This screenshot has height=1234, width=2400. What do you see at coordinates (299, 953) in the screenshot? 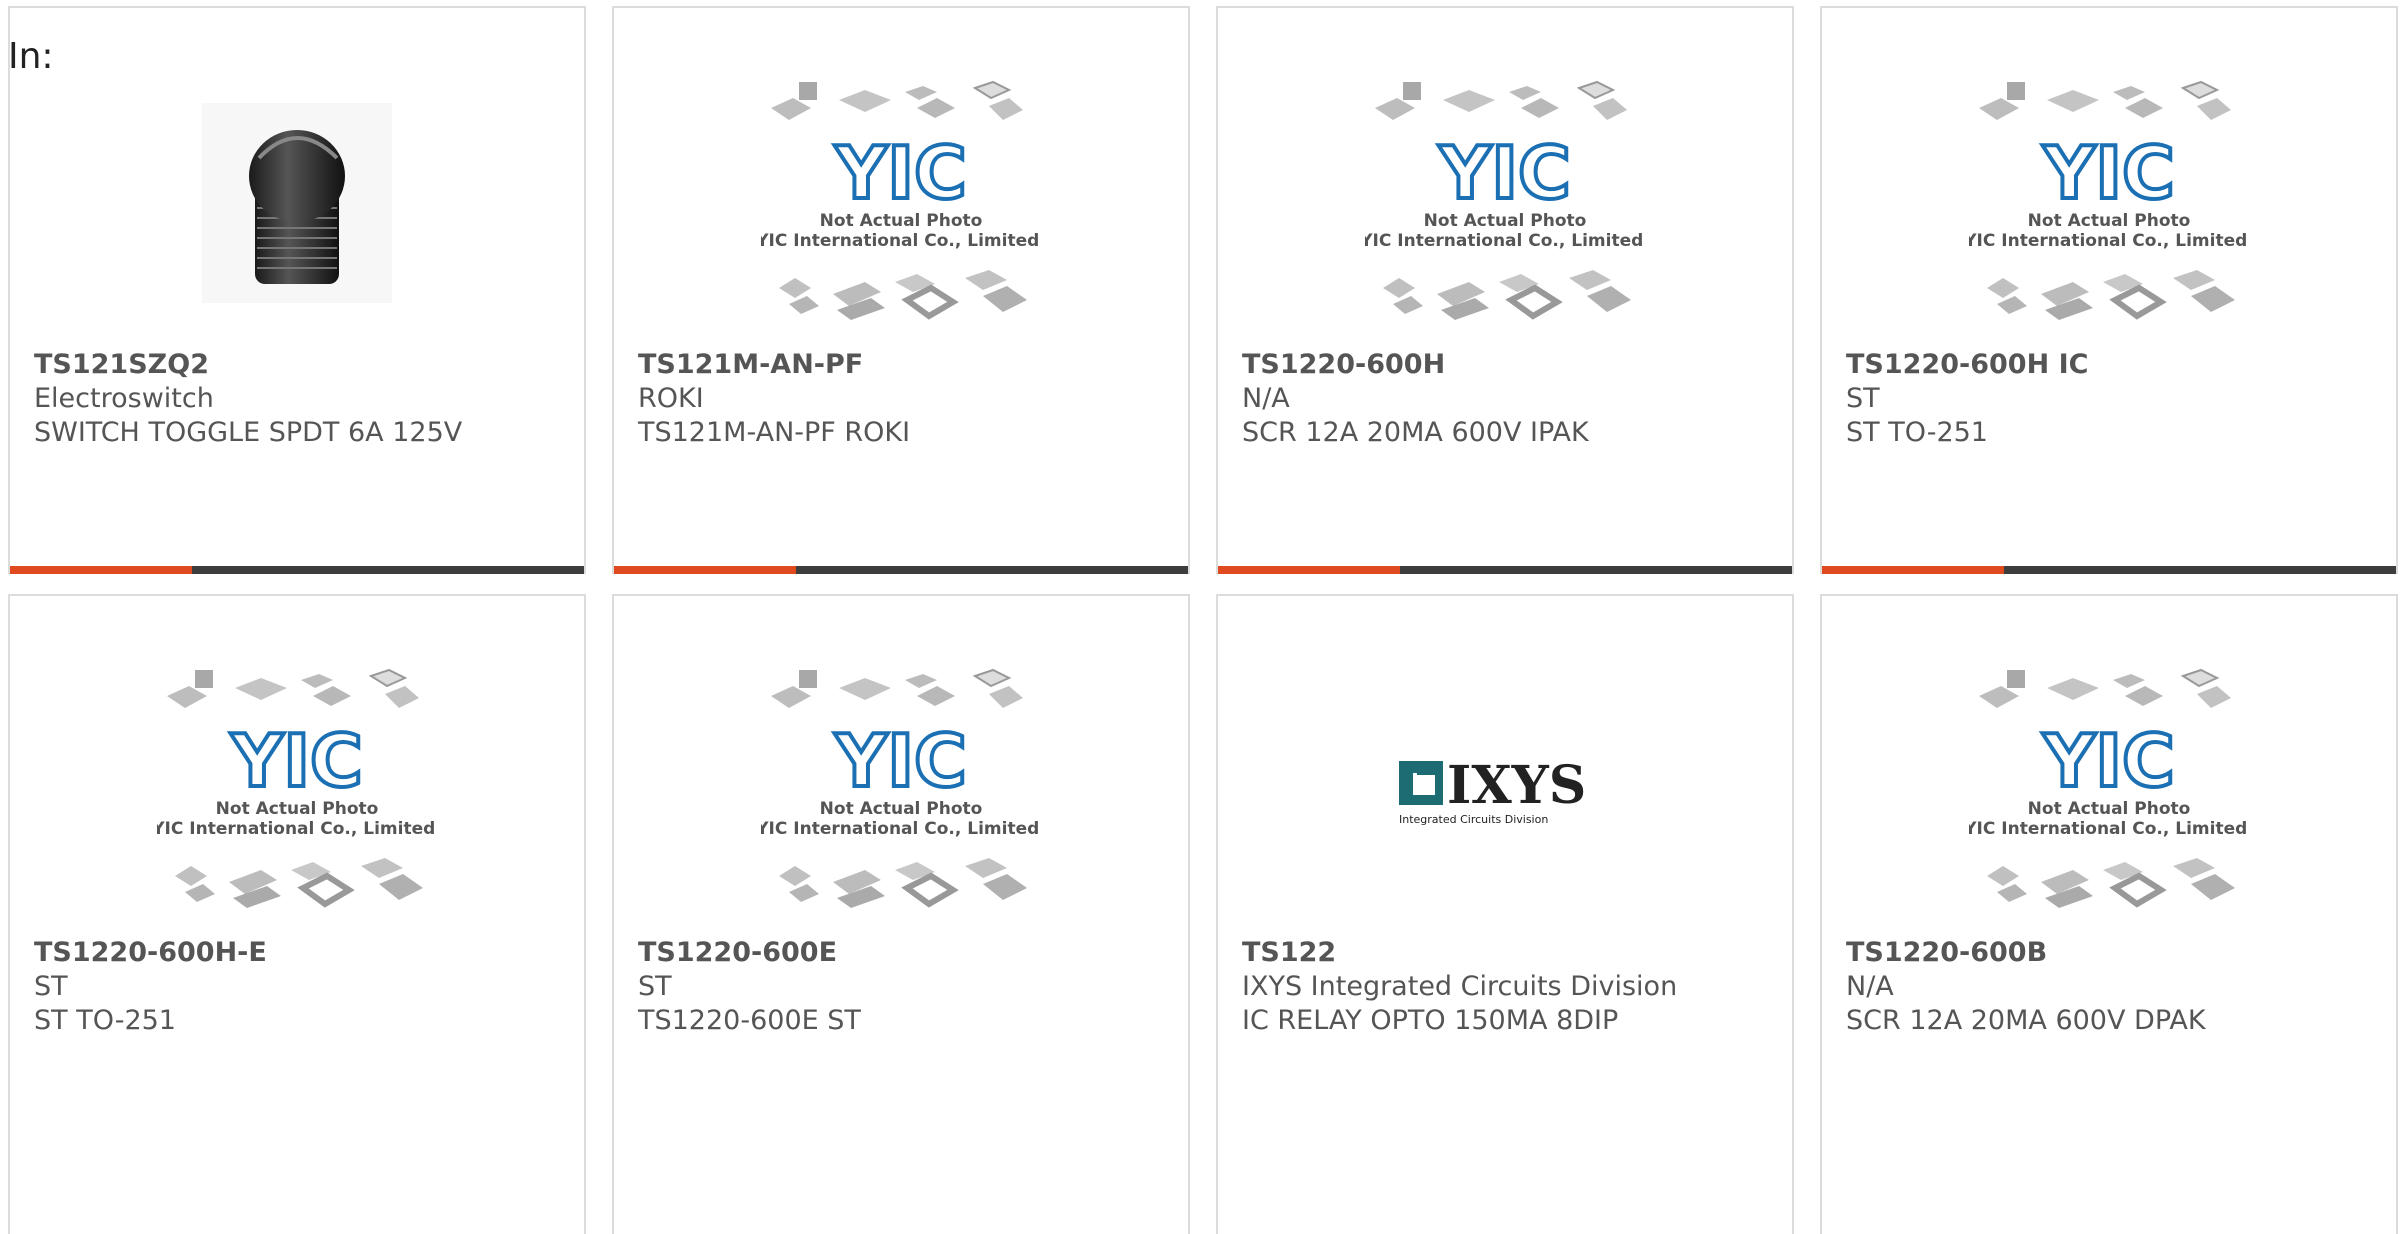
I see `part-number: TS1220-600H-E` at bounding box center [299, 953].